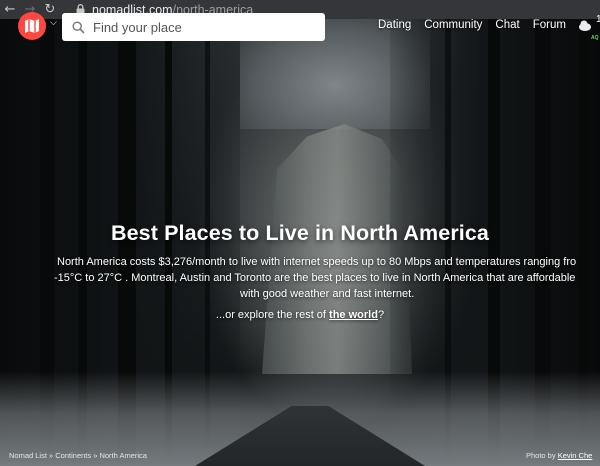 The width and height of the screenshot is (600, 466). I want to click on search-box, so click(193, 27).